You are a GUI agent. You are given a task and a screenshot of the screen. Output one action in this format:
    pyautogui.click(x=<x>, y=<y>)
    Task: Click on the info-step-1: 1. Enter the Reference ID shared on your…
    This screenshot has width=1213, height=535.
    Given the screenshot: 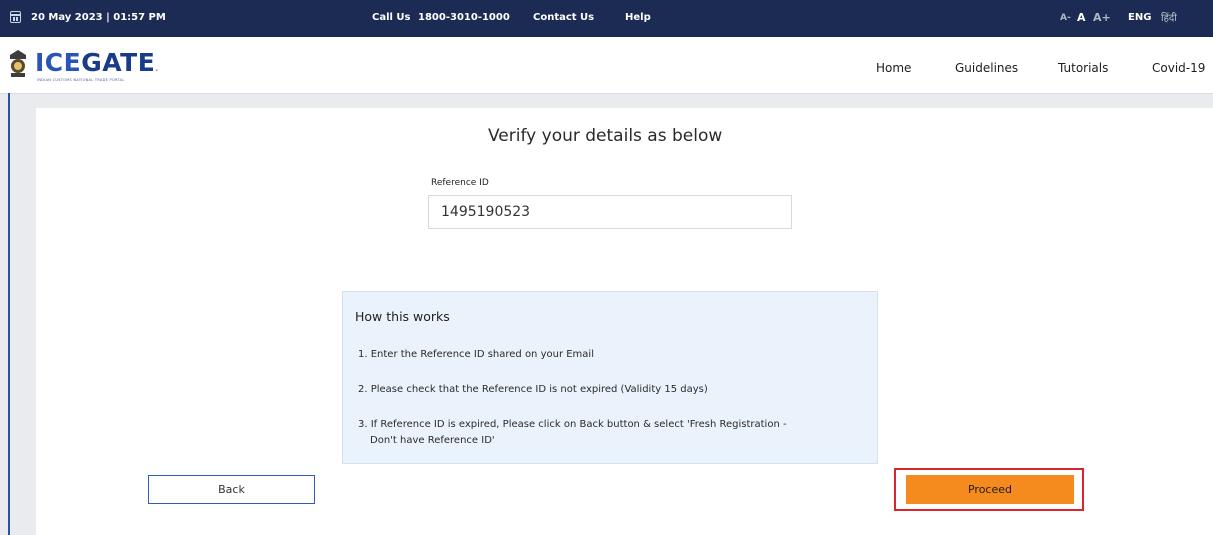 What is the action you would take?
    pyautogui.click(x=476, y=354)
    